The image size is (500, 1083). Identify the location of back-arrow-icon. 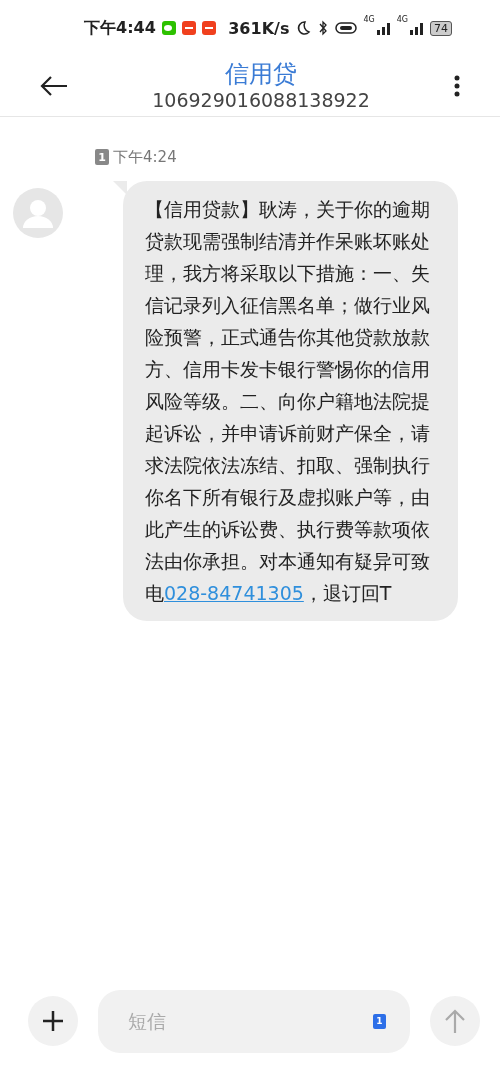
(54, 86).